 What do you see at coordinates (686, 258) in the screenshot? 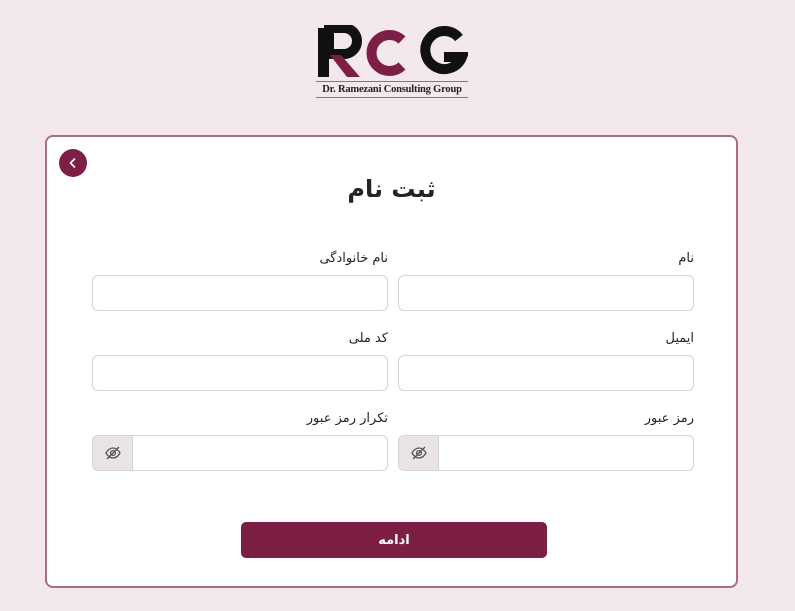
I see `first-name-label: نام` at bounding box center [686, 258].